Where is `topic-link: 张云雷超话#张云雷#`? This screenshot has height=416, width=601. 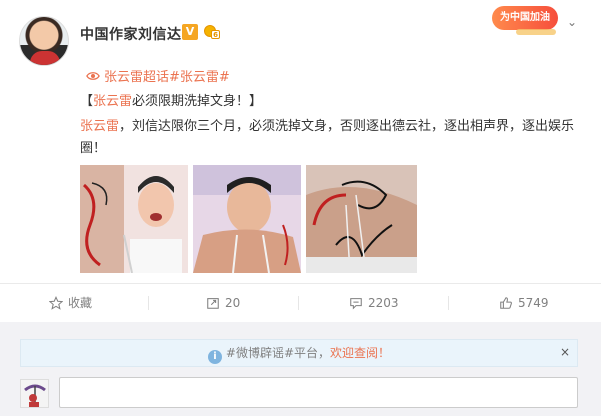
topic-link: 张云雷超话#张云雷# is located at coordinates (158, 77).